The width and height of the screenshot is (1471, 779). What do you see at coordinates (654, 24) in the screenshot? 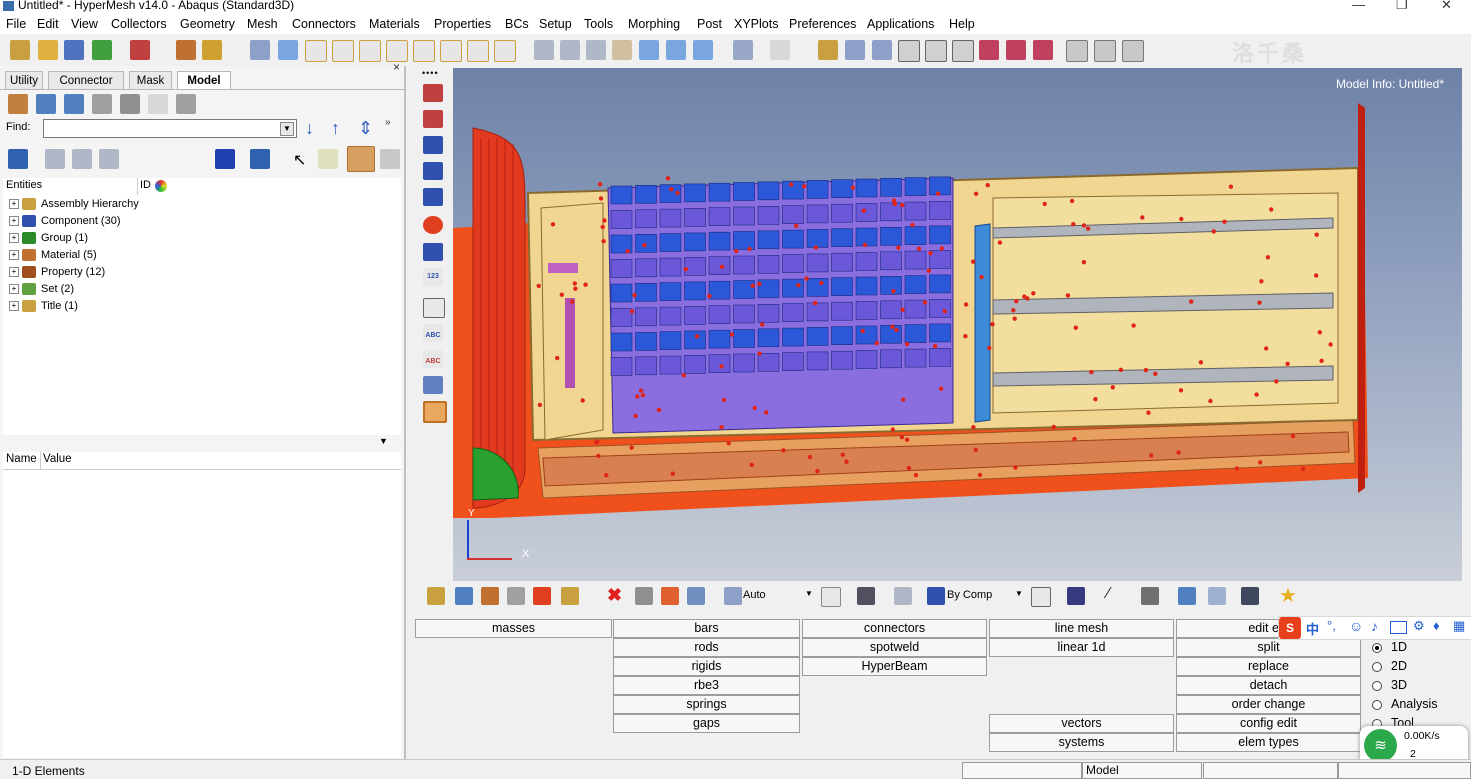
I see `menu-morphing: Morphing` at bounding box center [654, 24].